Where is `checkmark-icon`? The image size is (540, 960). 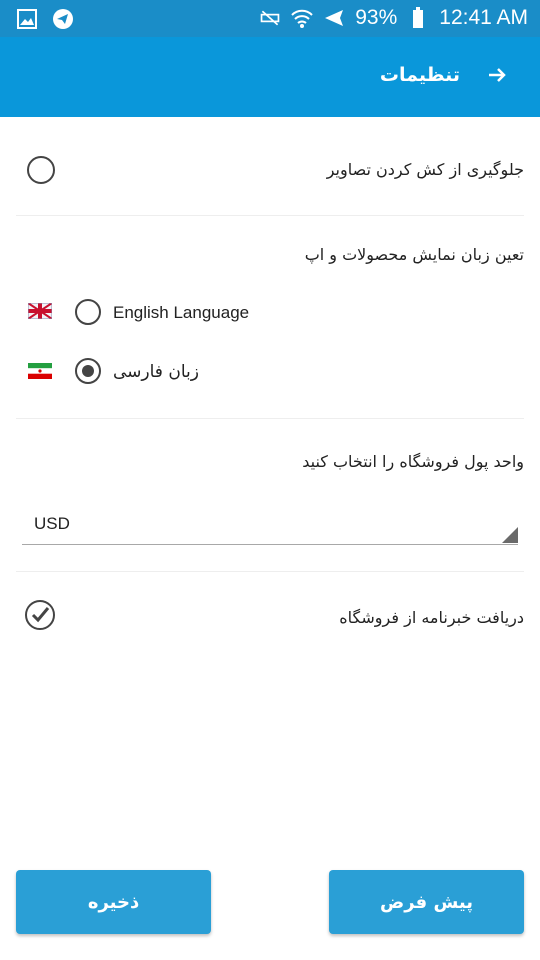 checkmark-icon is located at coordinates (40, 615).